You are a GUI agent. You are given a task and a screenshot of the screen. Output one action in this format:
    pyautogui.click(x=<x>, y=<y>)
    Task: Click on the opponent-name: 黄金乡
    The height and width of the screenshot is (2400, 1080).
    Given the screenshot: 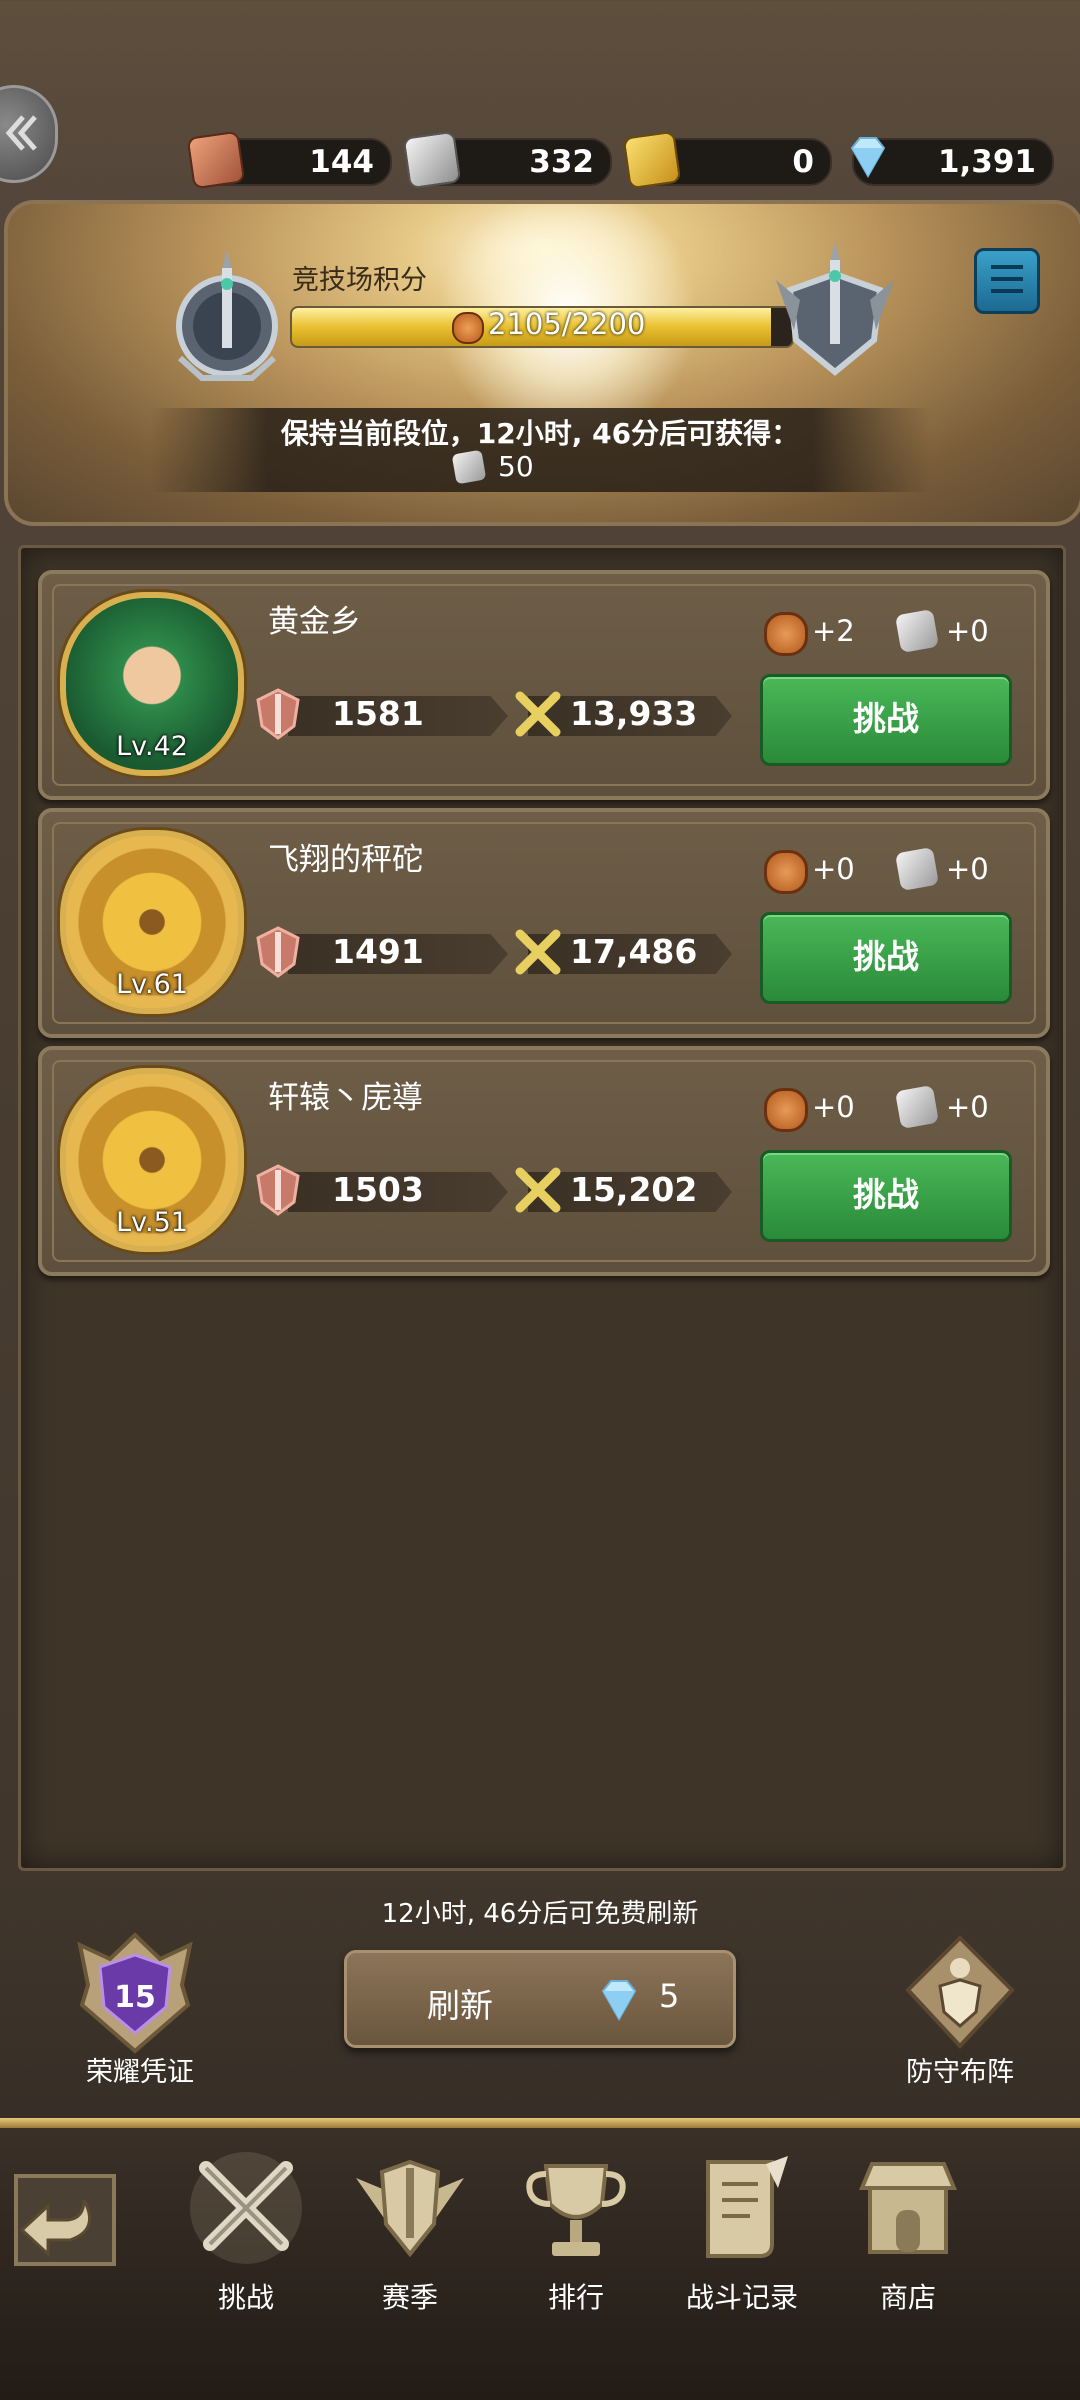 What is the action you would take?
    pyautogui.click(x=314, y=622)
    